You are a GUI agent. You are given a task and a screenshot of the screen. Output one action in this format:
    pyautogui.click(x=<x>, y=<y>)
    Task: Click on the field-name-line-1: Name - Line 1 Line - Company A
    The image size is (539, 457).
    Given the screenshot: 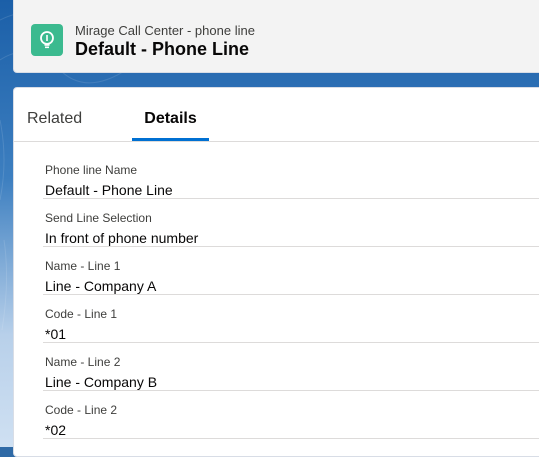 What is the action you would take?
    pyautogui.click(x=291, y=271)
    